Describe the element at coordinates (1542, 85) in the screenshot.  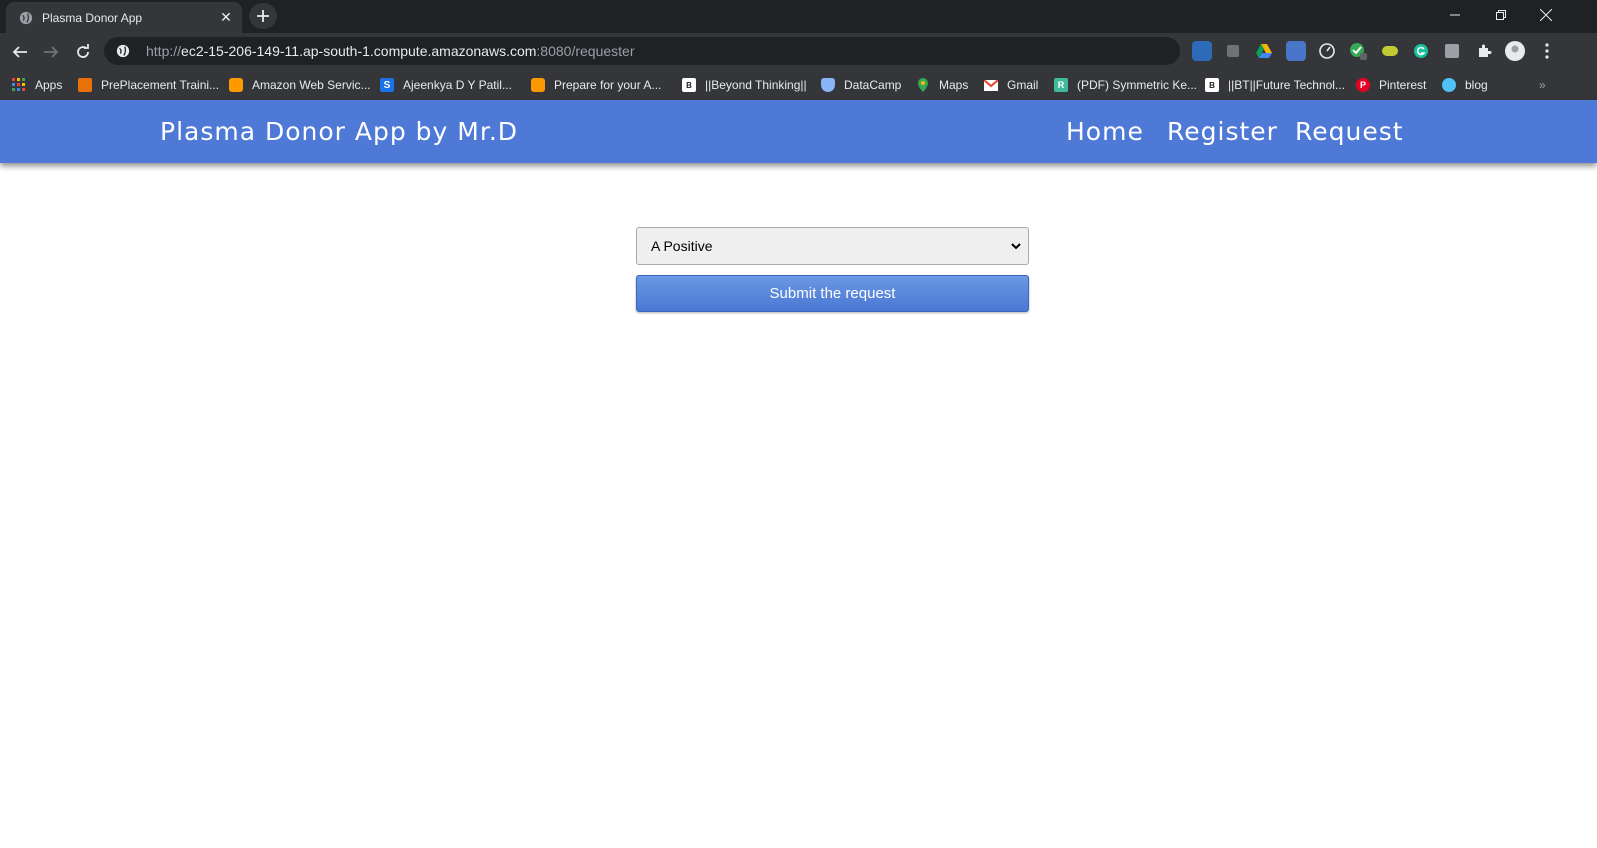
I see `more-bookmarks-chevron-icon: »` at that location.